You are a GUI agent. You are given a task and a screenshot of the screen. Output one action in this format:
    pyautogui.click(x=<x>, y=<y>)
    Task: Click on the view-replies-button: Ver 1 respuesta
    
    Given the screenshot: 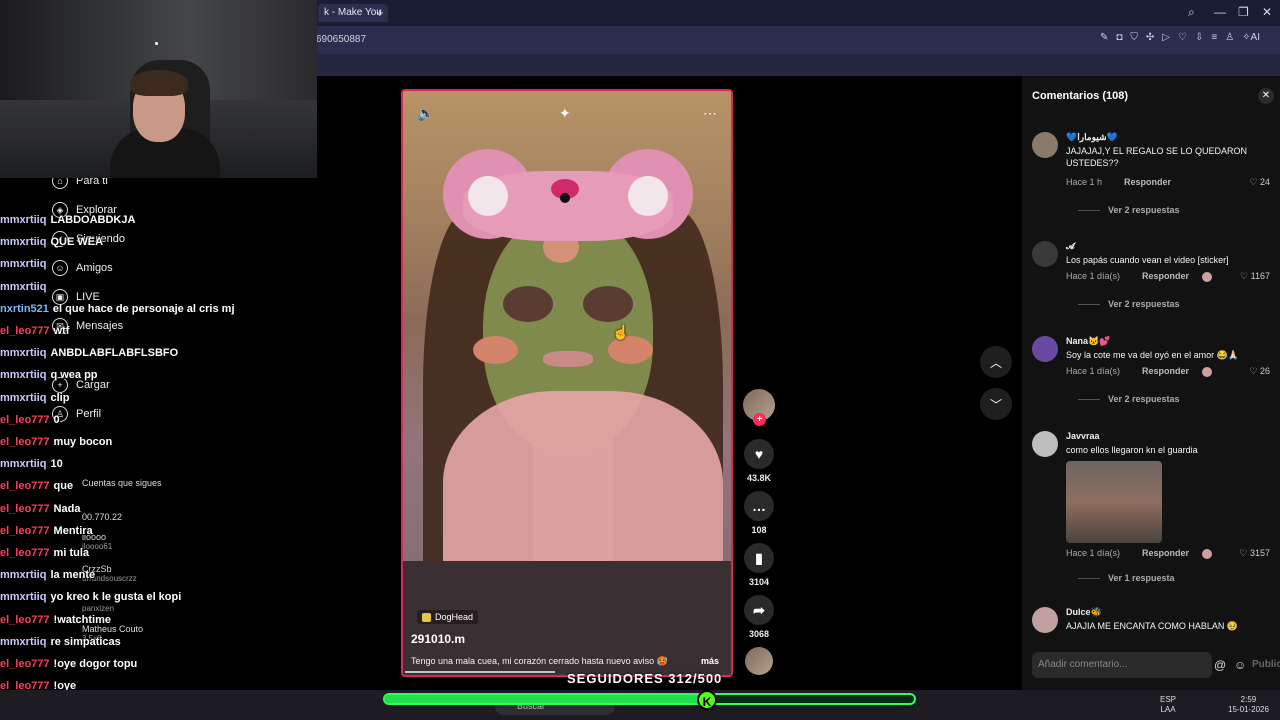 What is the action you would take?
    pyautogui.click(x=1126, y=578)
    